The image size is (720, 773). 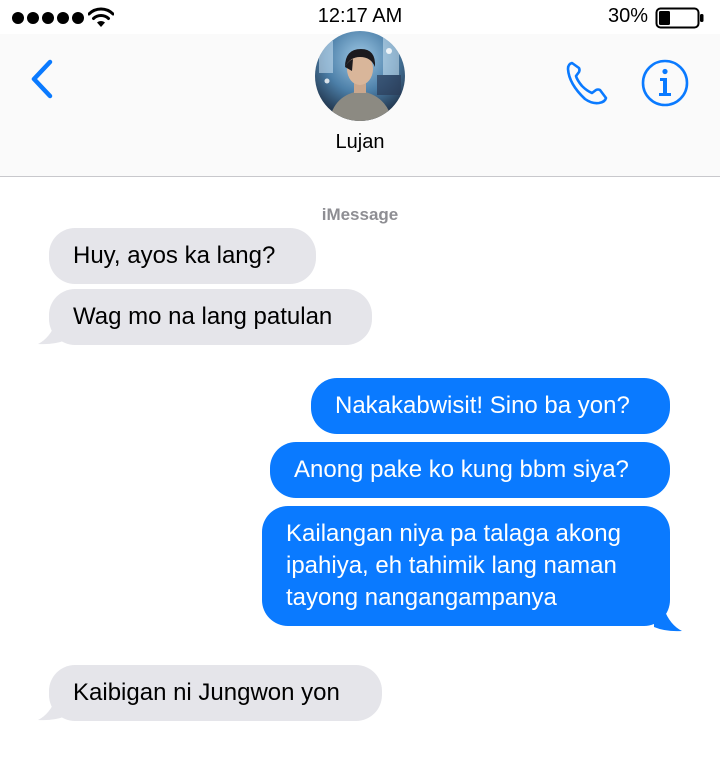 I want to click on info-icon, so click(x=665, y=83).